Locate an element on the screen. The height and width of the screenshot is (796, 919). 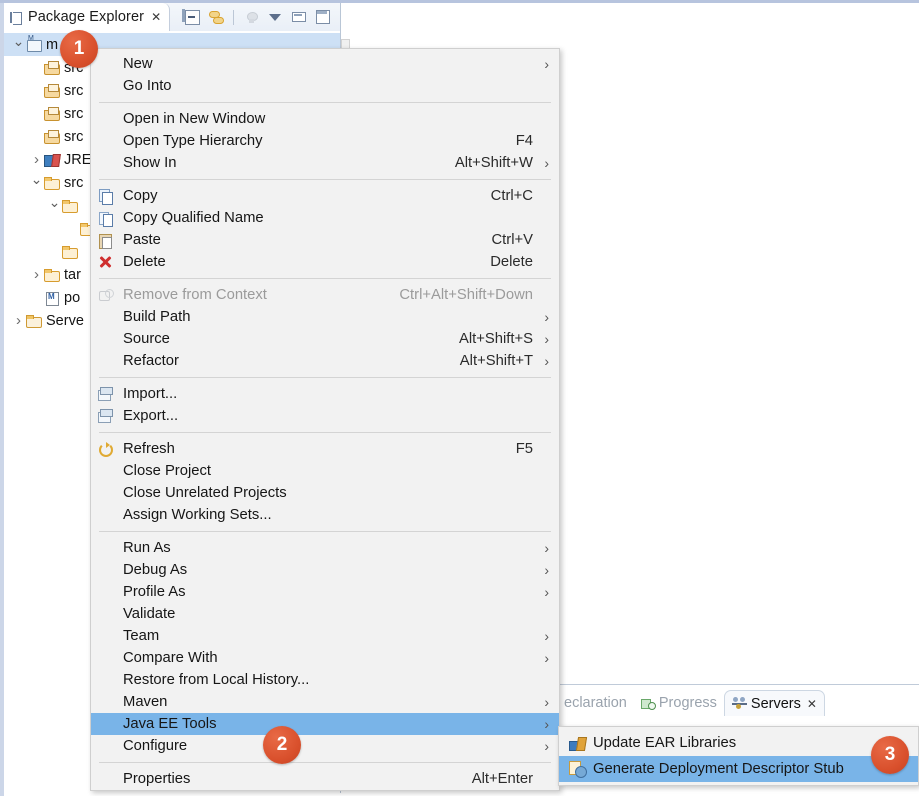
menu-item-label: Java EE Tools is located at coordinates (170, 724).